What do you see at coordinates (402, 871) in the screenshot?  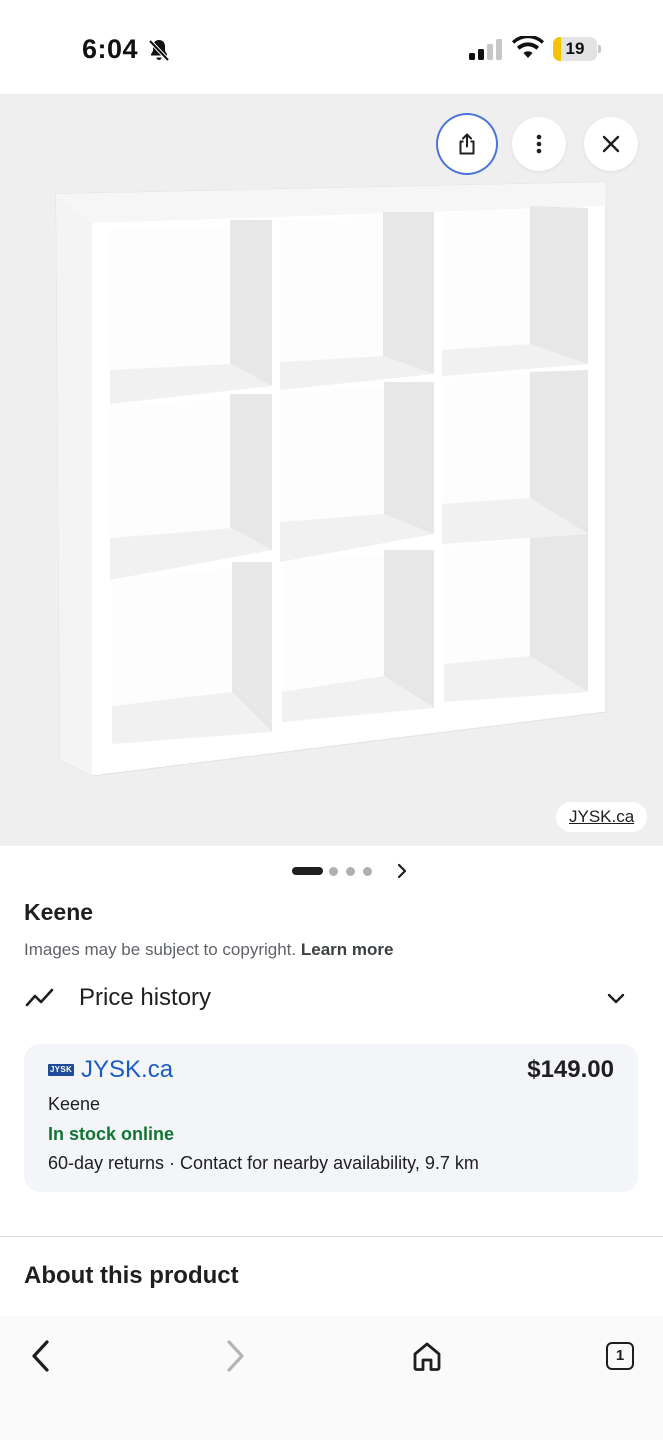 I see `chevron-right-icon` at bounding box center [402, 871].